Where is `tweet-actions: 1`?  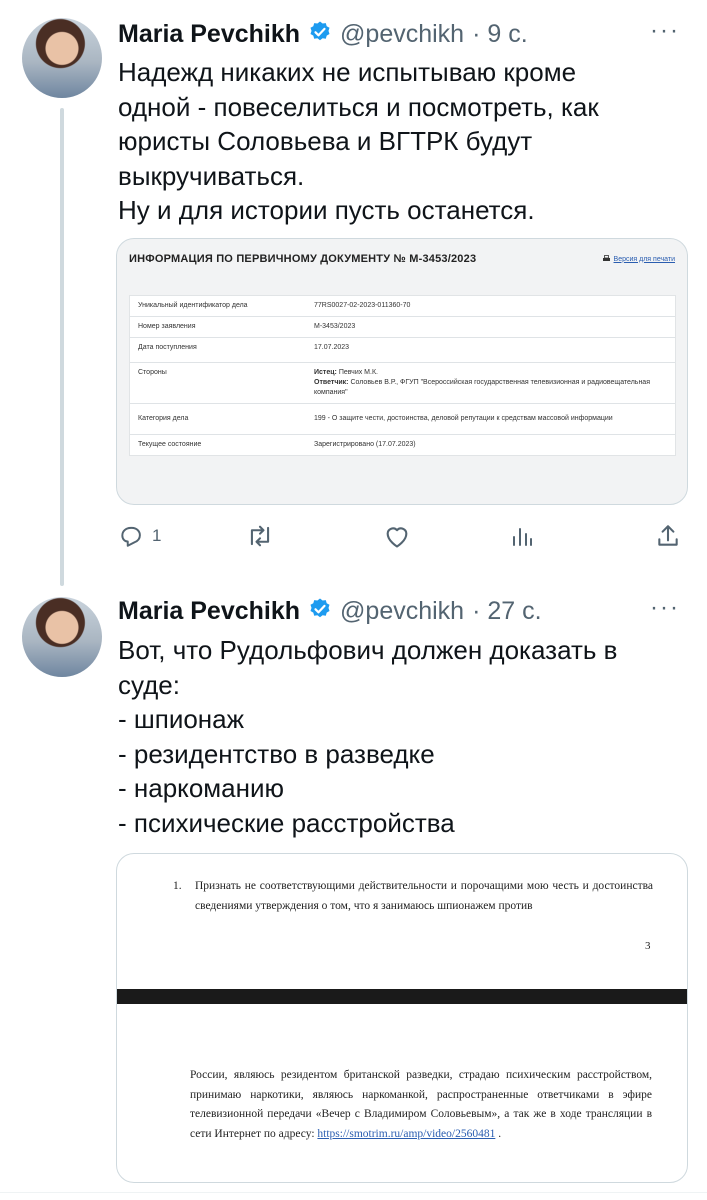 tweet-actions: 1 is located at coordinates (402, 538).